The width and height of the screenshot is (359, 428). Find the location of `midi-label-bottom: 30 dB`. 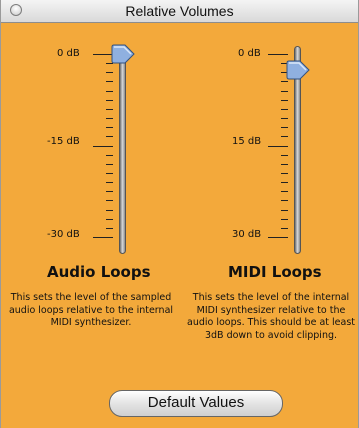

midi-label-bottom: 30 dB is located at coordinates (247, 234).